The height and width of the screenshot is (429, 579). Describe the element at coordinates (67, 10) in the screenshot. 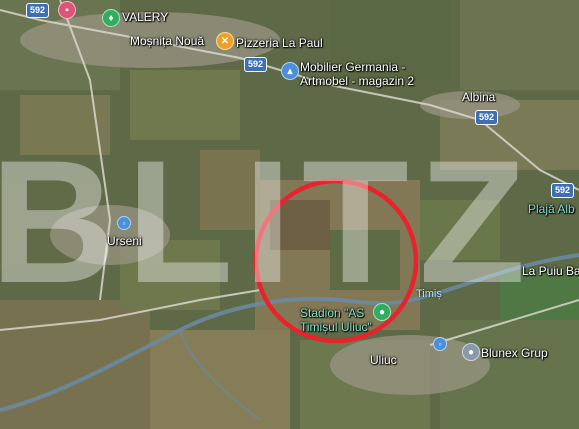

I see `shopping-pin-icon: ▪` at that location.